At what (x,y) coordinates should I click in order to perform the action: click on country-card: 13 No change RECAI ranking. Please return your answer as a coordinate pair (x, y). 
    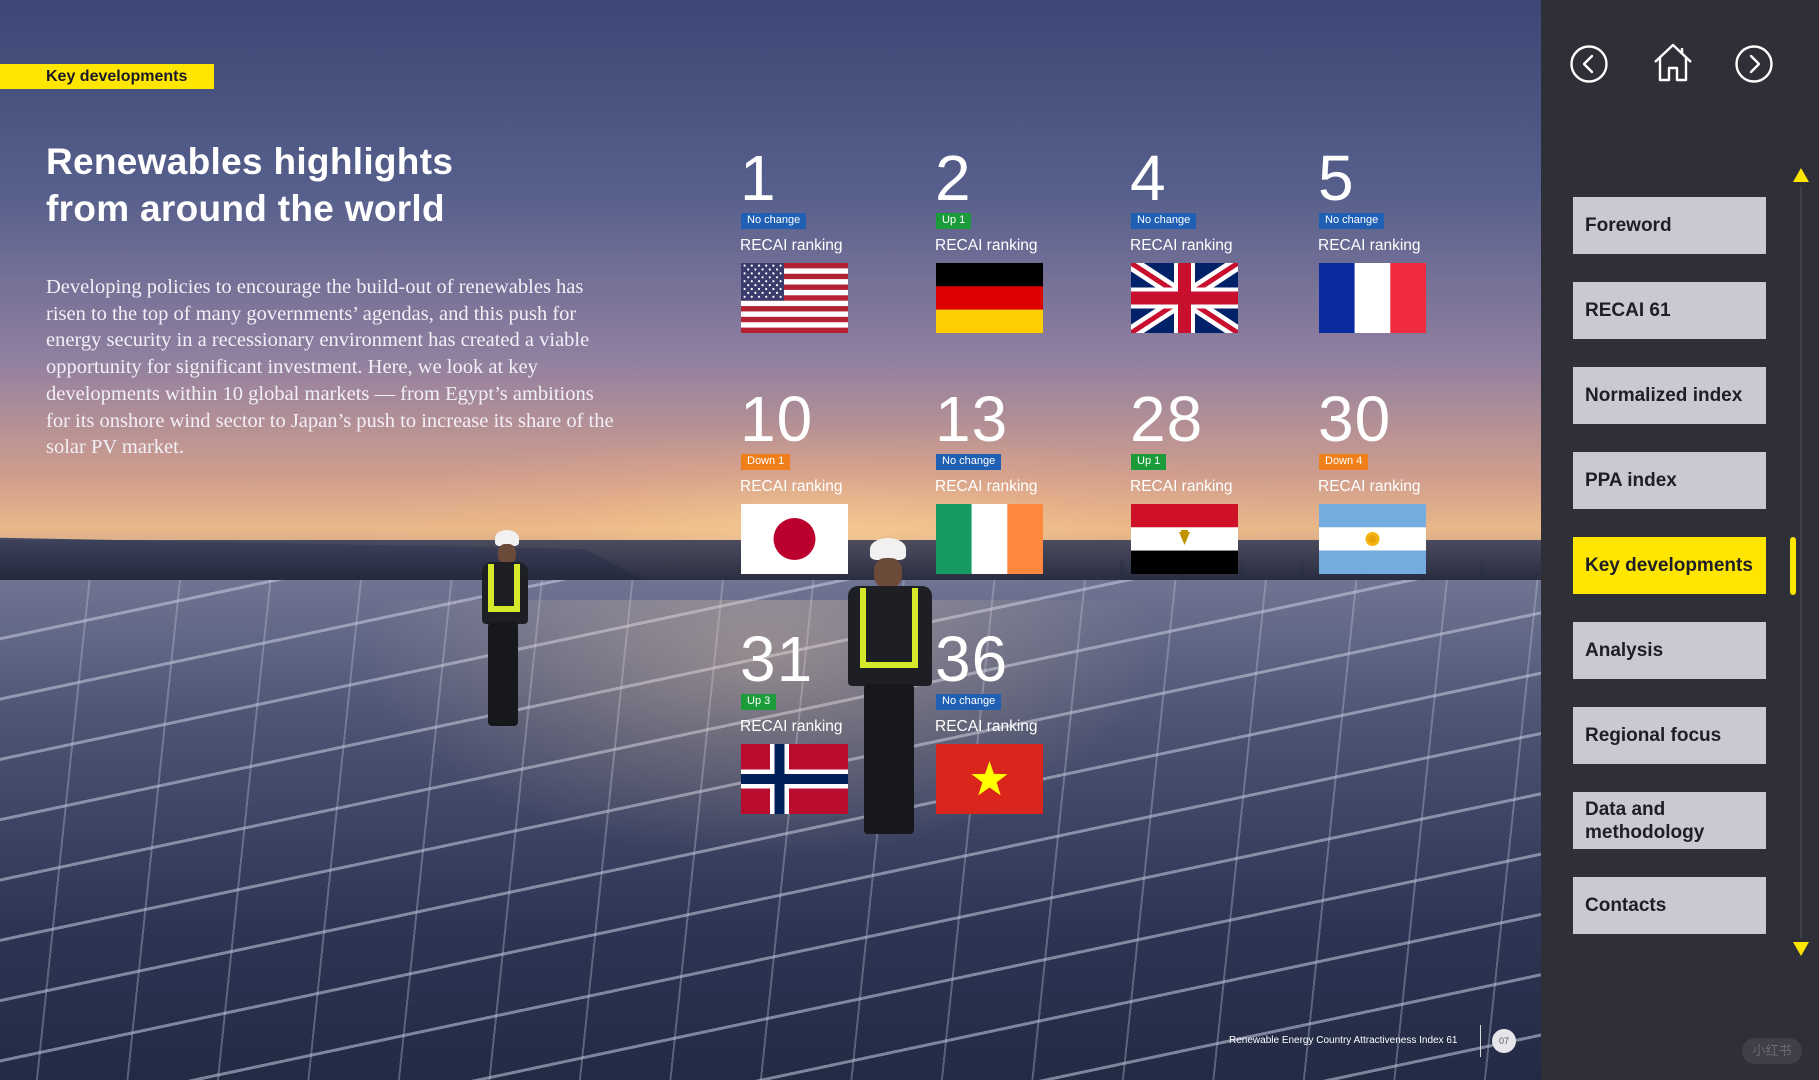
    Looking at the image, I should click on (1015, 478).